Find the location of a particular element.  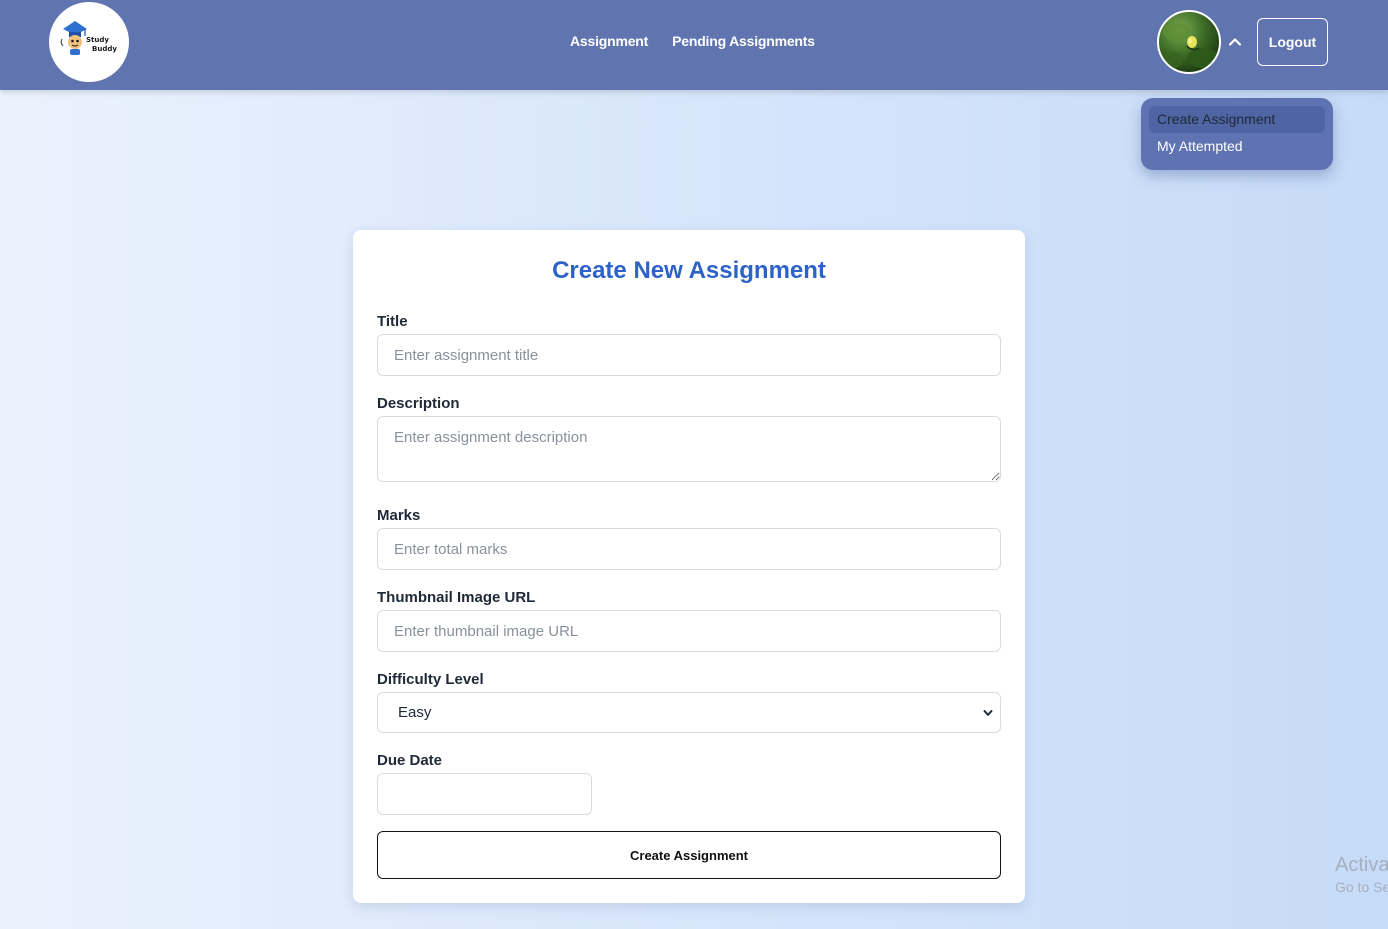

marks-input is located at coordinates (689, 549).